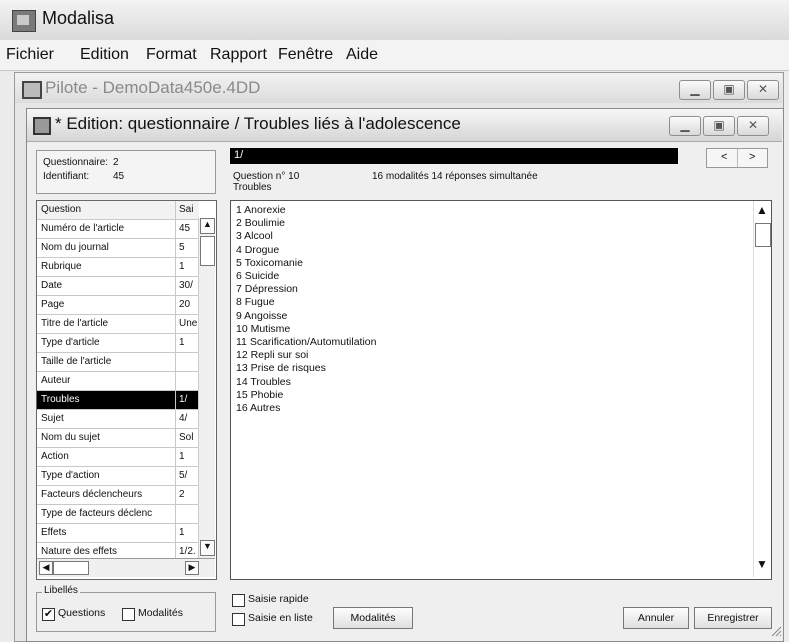 This screenshot has height=642, width=789. I want to click on save-button: Enregistrer, so click(733, 618).